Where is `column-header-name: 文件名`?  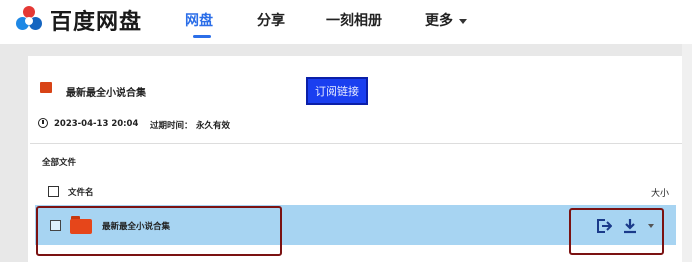 column-header-name: 文件名 is located at coordinates (81, 192).